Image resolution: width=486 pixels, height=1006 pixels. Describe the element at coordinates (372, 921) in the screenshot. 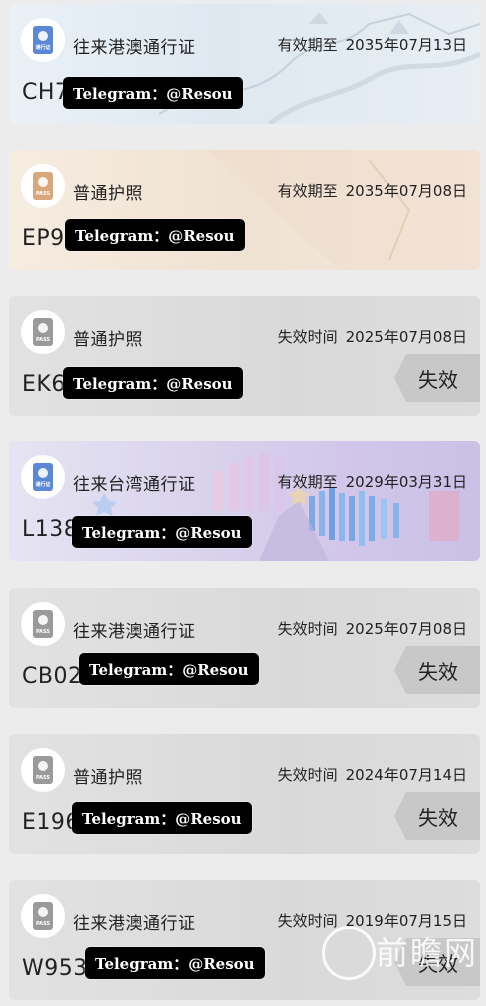

I see `validity-info: 失效时间 2019年07月15日` at that location.